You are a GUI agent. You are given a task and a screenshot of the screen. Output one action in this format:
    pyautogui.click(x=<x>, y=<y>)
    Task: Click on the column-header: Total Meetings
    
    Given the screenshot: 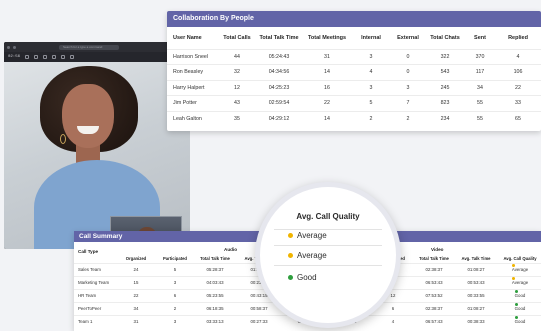 What is the action you would take?
    pyautogui.click(x=327, y=38)
    